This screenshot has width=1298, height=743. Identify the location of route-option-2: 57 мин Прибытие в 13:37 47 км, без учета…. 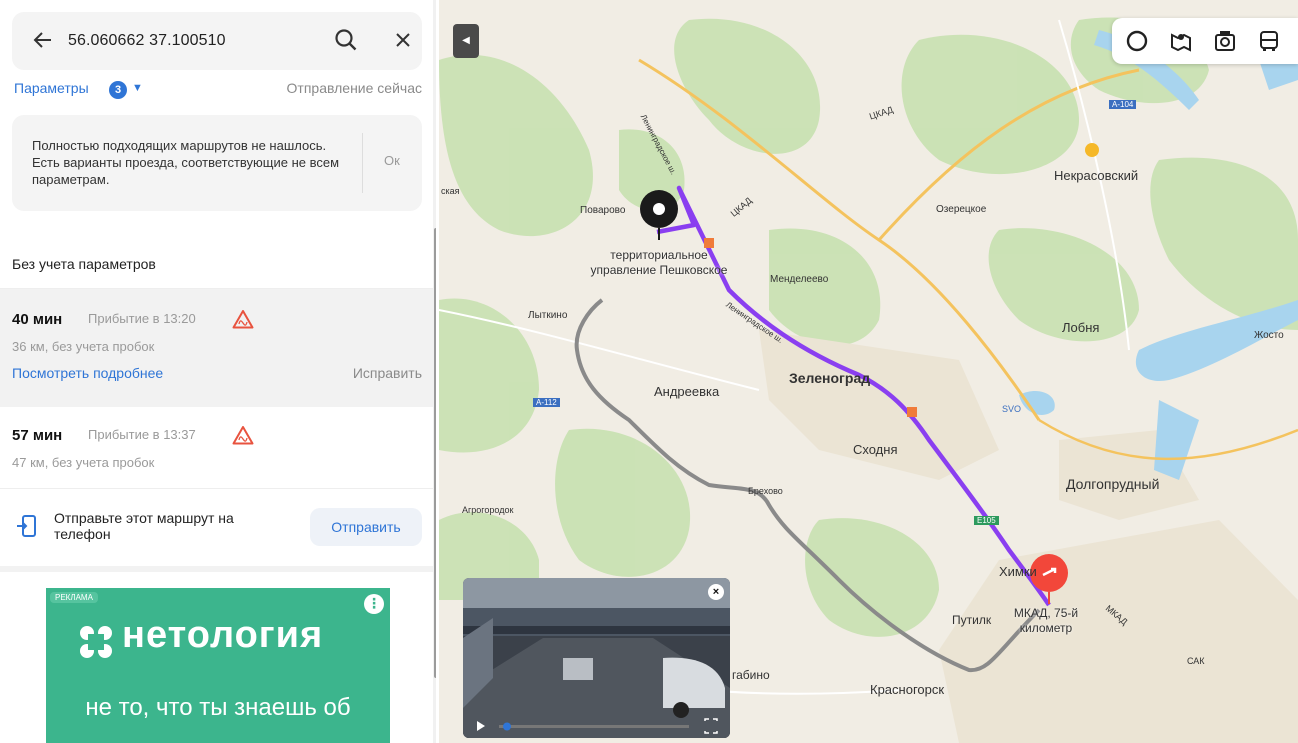
(218, 448).